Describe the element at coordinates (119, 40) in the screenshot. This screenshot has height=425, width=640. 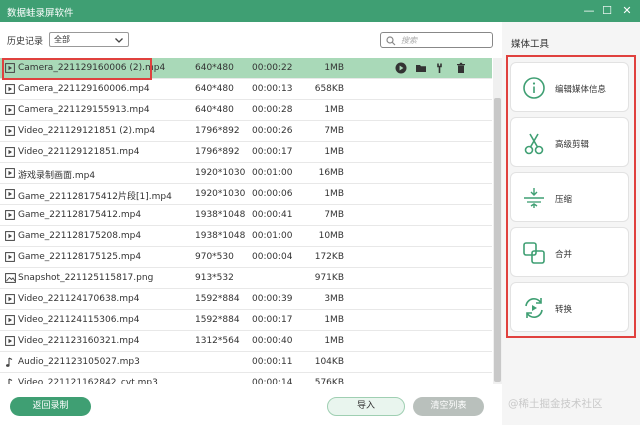
I see `chevron-down-icon` at that location.